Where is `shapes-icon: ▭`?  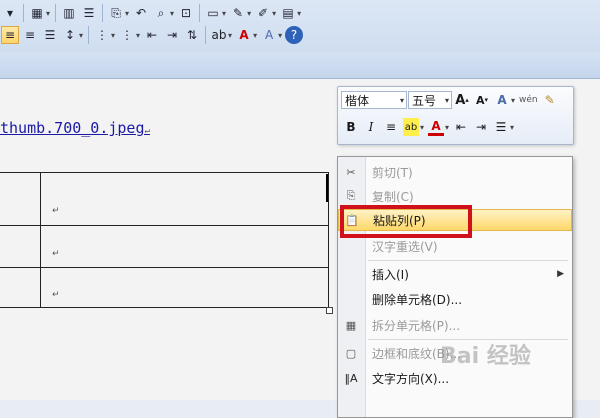
shapes-icon: ▭ is located at coordinates (213, 13).